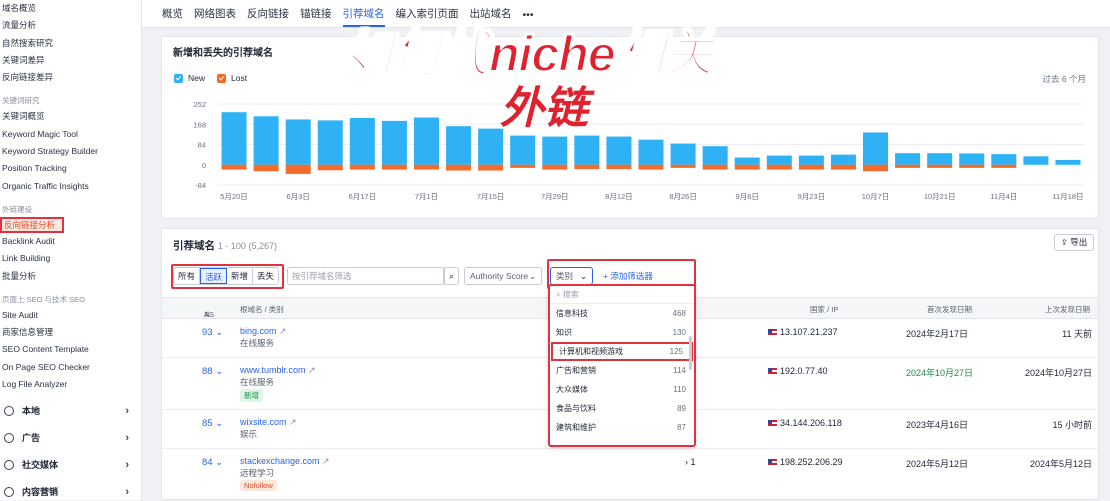 Image resolution: width=1110 pixels, height=501 pixels. Describe the element at coordinates (747, 196) in the screenshot. I see `x-tick-label: 9月6日` at that location.